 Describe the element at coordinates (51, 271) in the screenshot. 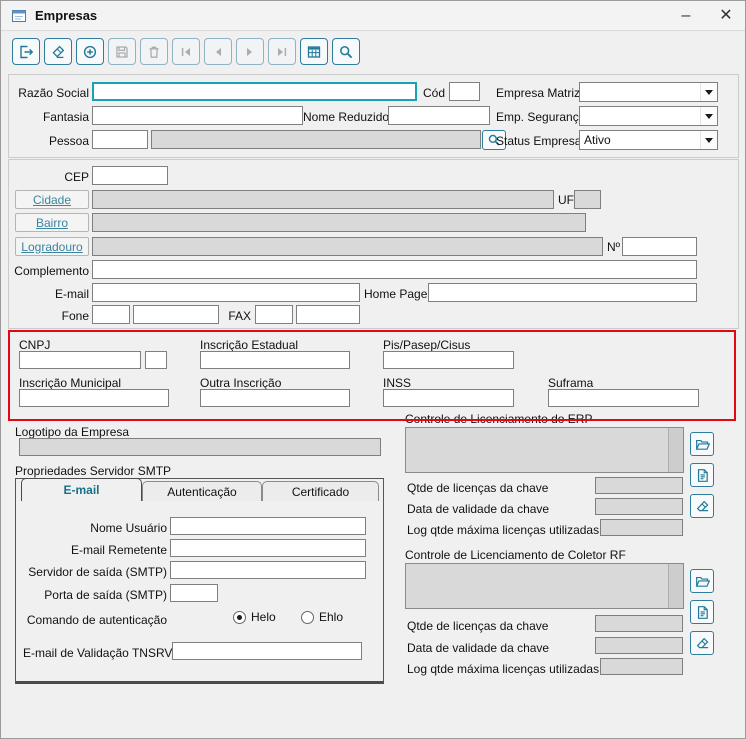

I see `complemento-label: Complemento` at that location.